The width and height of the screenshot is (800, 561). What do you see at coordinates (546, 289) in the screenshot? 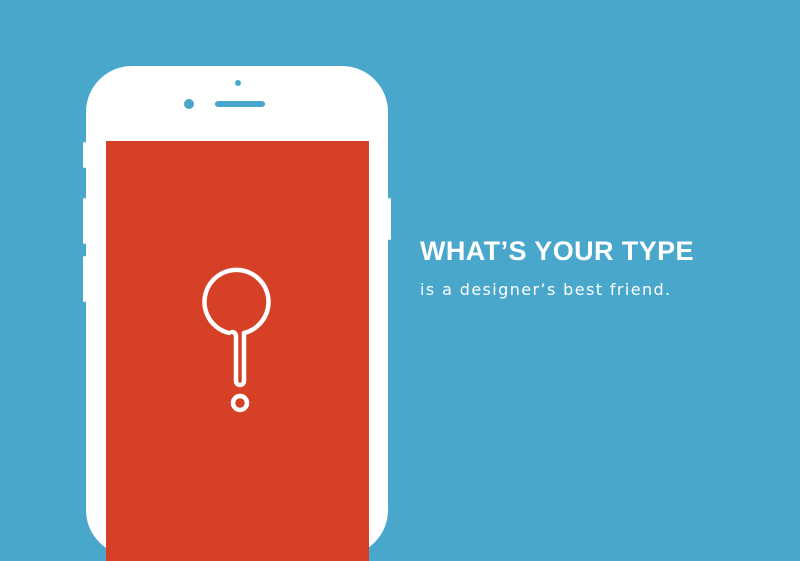
I see `subheadline: is a designer’s best friend.` at bounding box center [546, 289].